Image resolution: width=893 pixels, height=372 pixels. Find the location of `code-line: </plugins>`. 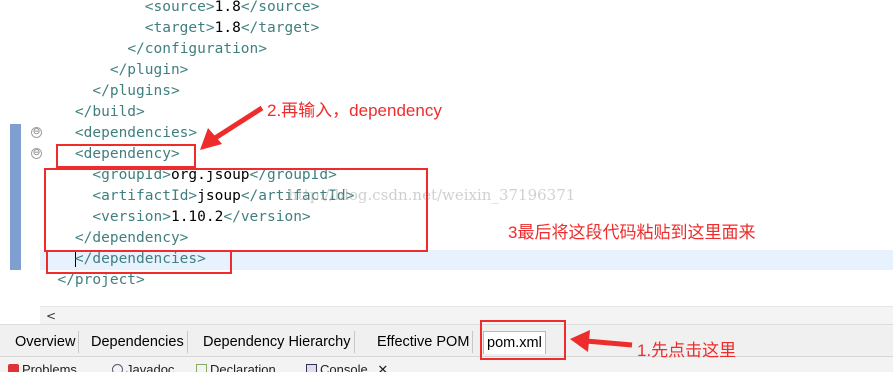

code-line: </plugins> is located at coordinates (110, 91).